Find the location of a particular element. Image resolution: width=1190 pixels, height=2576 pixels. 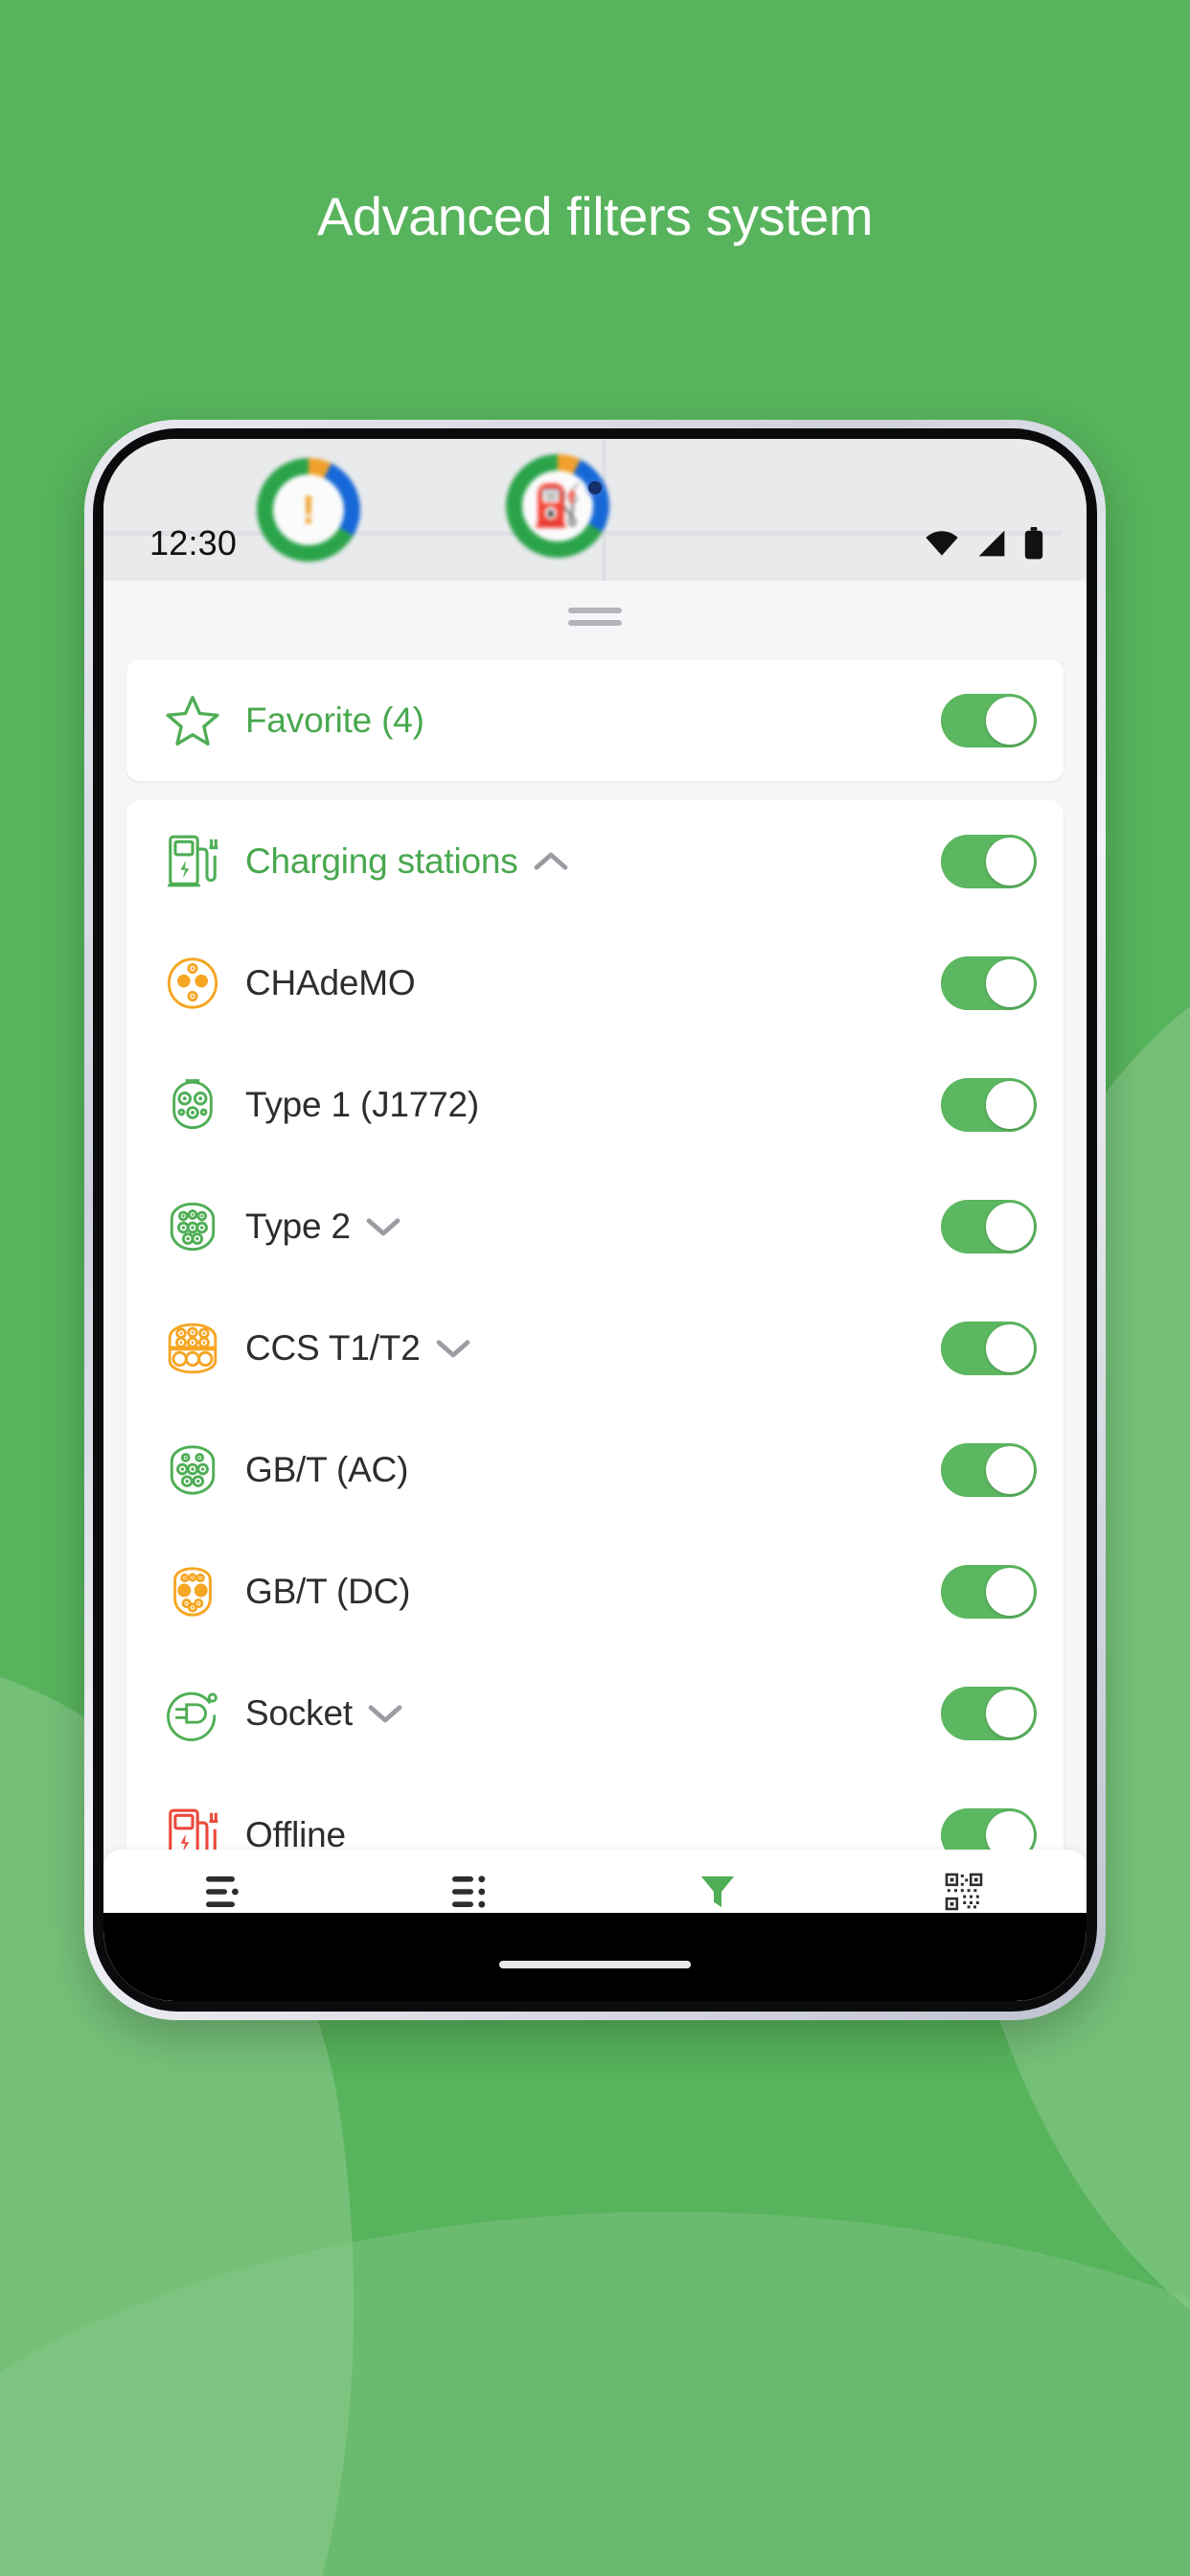

ccs-connector-icon is located at coordinates (193, 1348).